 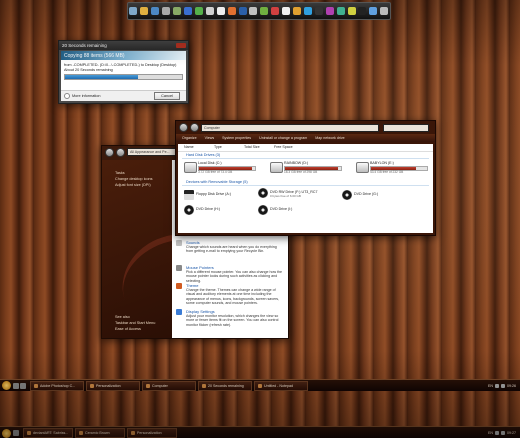 I want to click on taskbar-button: Untitled - Notepad, so click(x=281, y=385).